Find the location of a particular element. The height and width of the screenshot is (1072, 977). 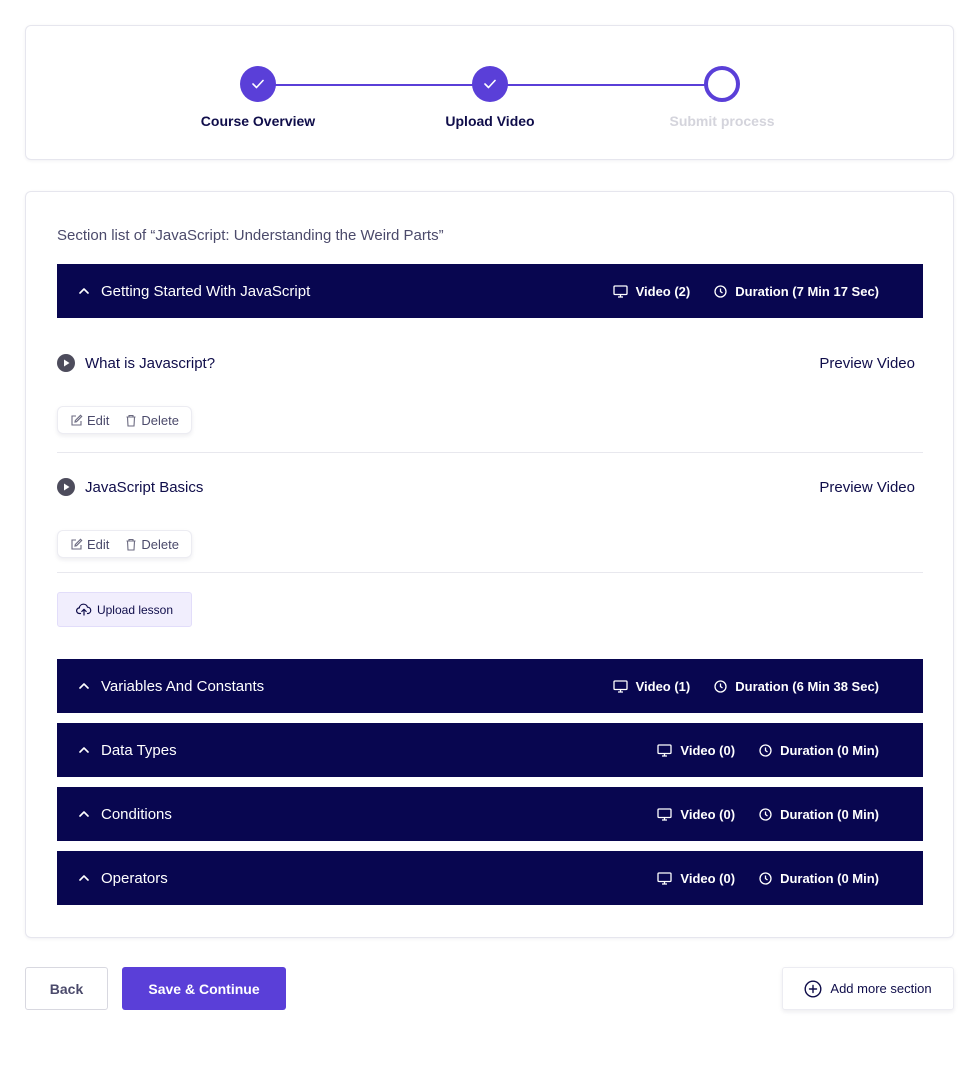

section-header-data-types: Data Types Video (0) Duration (0 Min) is located at coordinates (490, 750).